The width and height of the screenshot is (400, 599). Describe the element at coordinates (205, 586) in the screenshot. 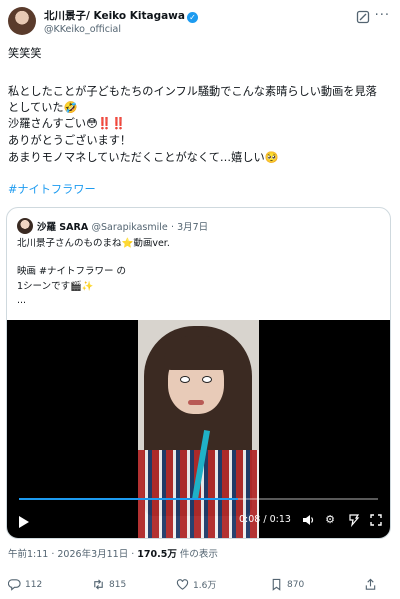

I see `like-count: 1.6万` at that location.